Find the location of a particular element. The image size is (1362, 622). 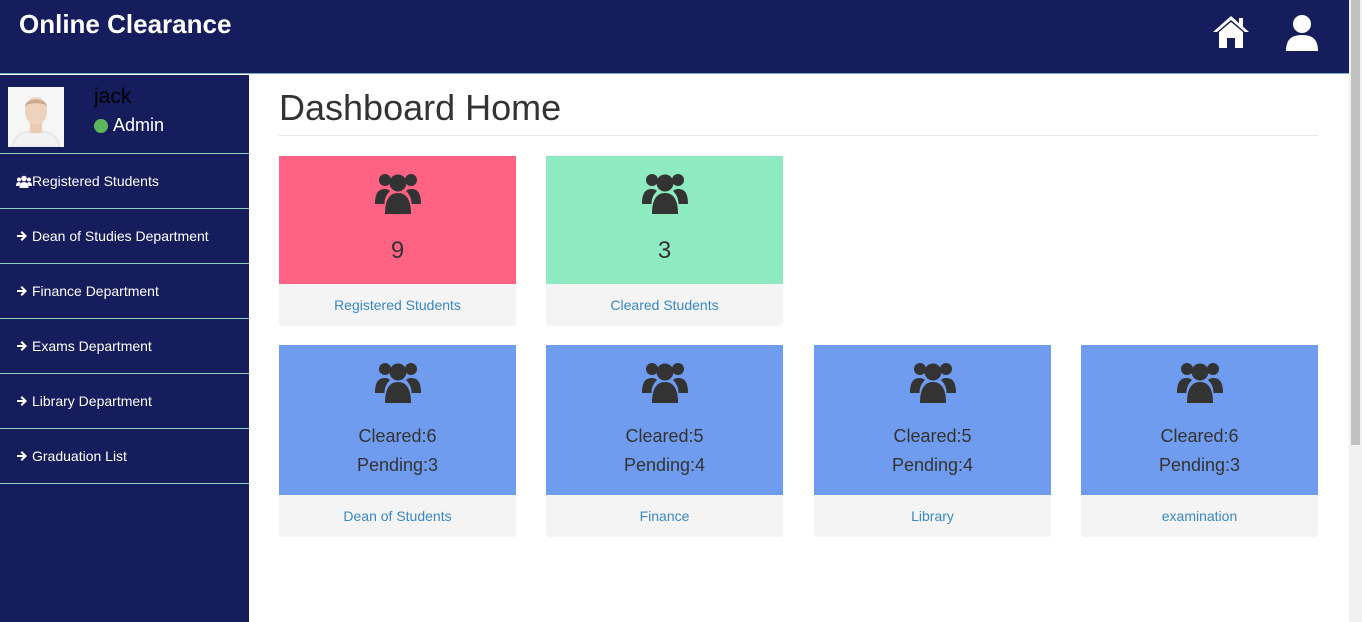

sidebar-item-graduation-list: Graduation List is located at coordinates (124, 456).